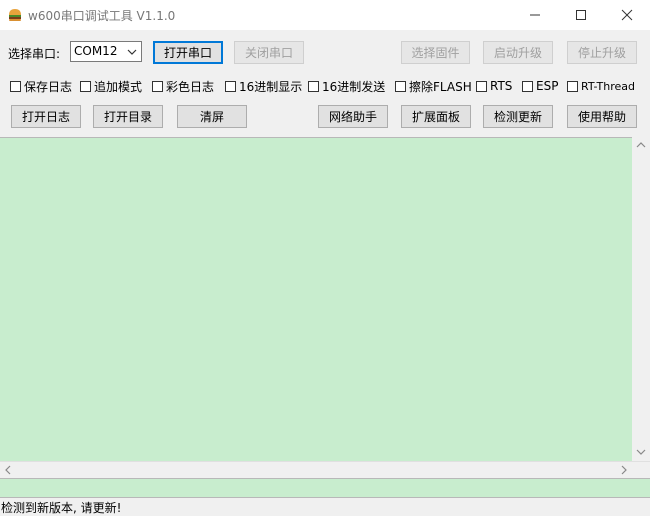 This screenshot has height=516, width=650. I want to click on port-select: COM12, so click(106, 51).